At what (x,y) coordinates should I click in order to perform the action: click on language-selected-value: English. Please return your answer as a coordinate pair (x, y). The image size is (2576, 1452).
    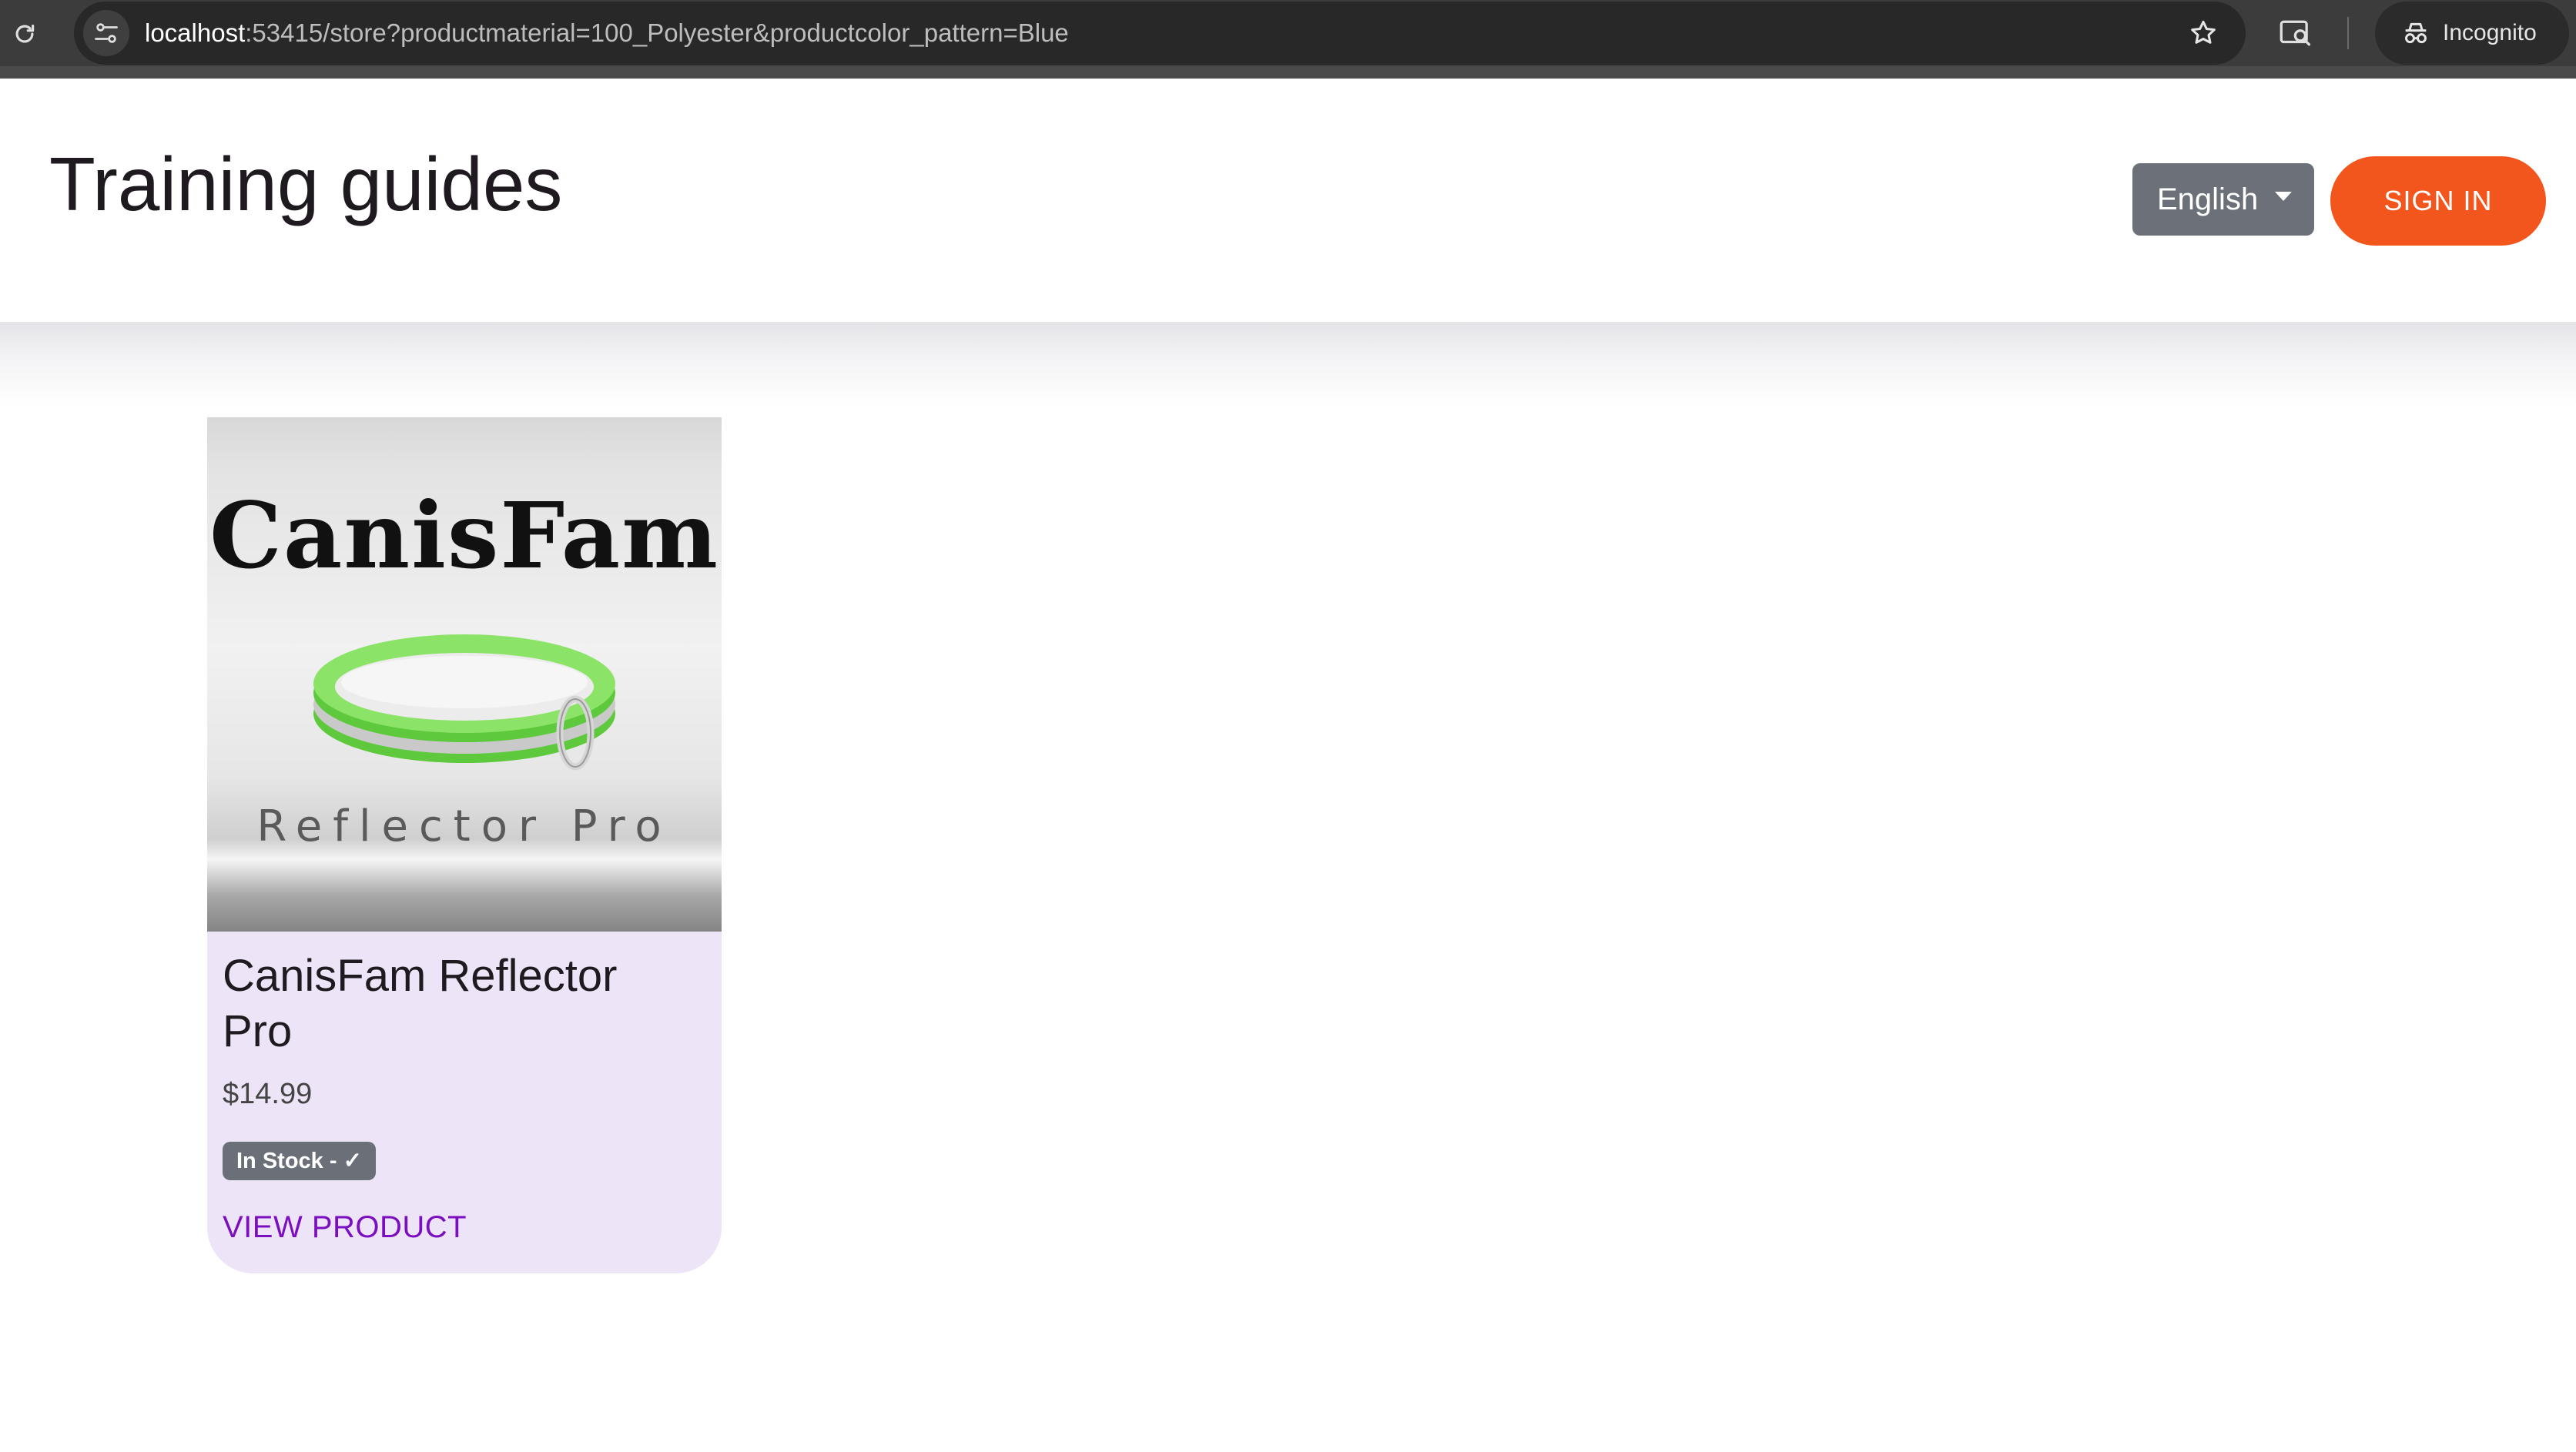
    Looking at the image, I should click on (2208, 199).